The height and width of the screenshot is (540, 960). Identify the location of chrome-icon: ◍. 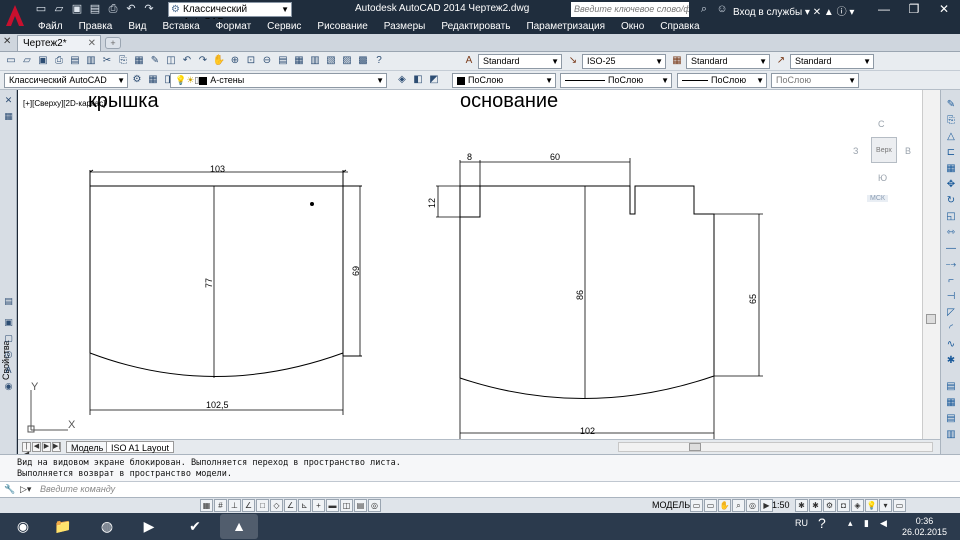
(107, 526).